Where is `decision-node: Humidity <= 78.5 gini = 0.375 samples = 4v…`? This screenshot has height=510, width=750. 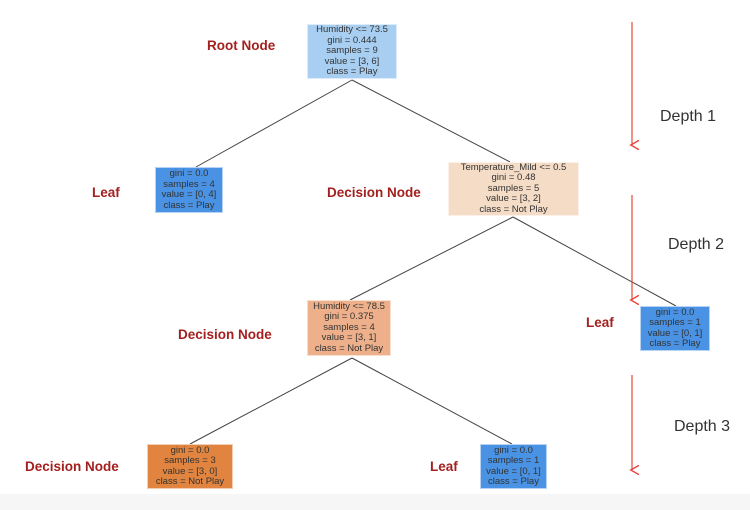 decision-node: Humidity <= 78.5 gini = 0.375 samples = 4v… is located at coordinates (349, 328).